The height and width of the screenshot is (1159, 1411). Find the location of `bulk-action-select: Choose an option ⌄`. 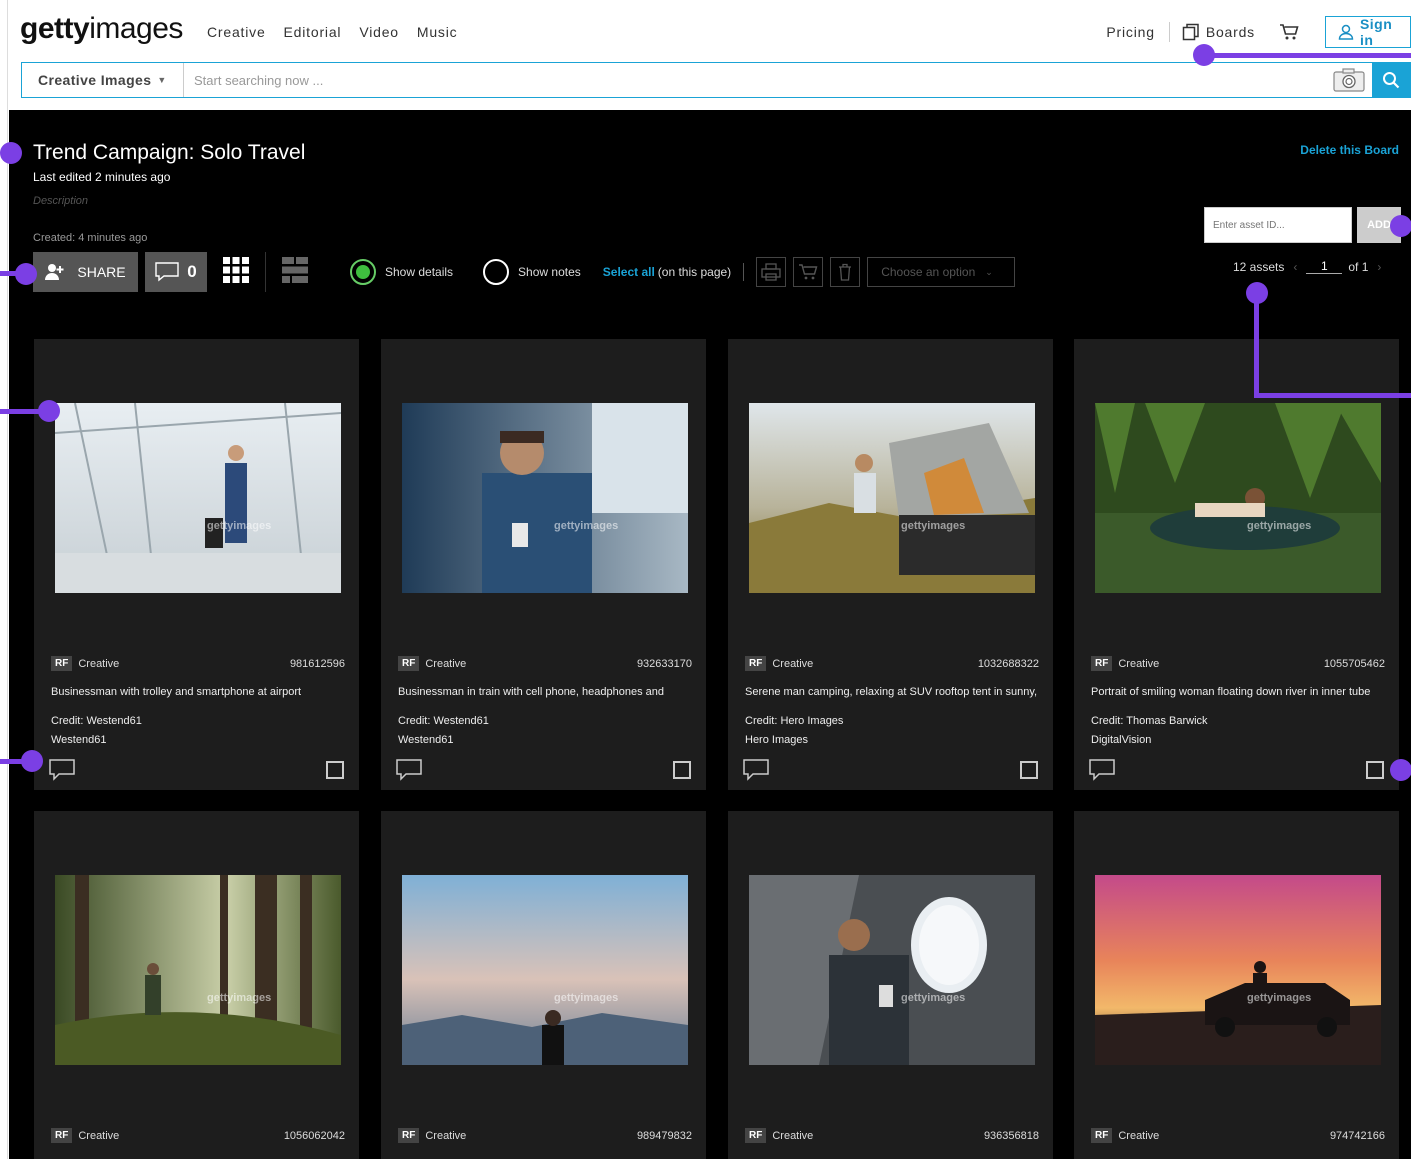

bulk-action-select: Choose an option ⌄ is located at coordinates (941, 272).